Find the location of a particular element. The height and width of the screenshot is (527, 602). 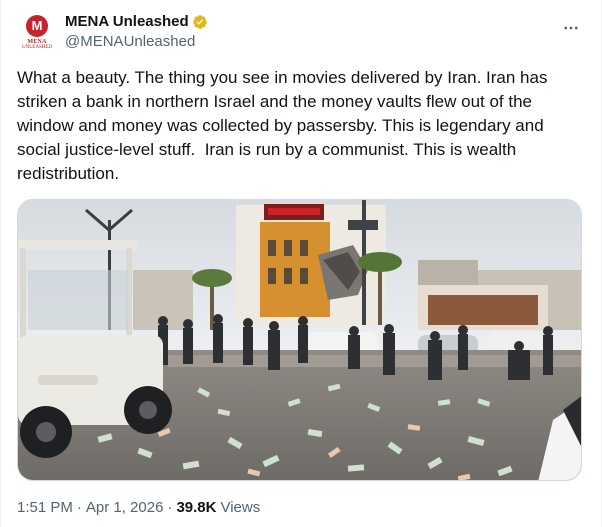

verified-badge-icon is located at coordinates (200, 22).